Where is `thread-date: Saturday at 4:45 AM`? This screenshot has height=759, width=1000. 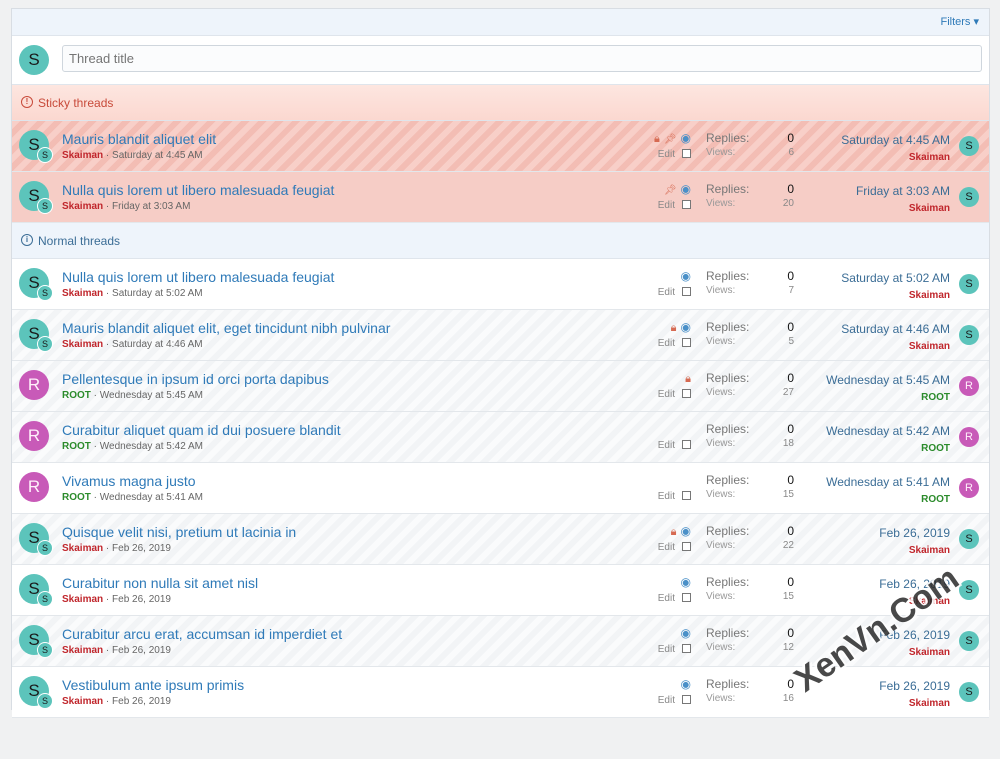
thread-date: Saturday at 4:45 AM is located at coordinates (157, 155).